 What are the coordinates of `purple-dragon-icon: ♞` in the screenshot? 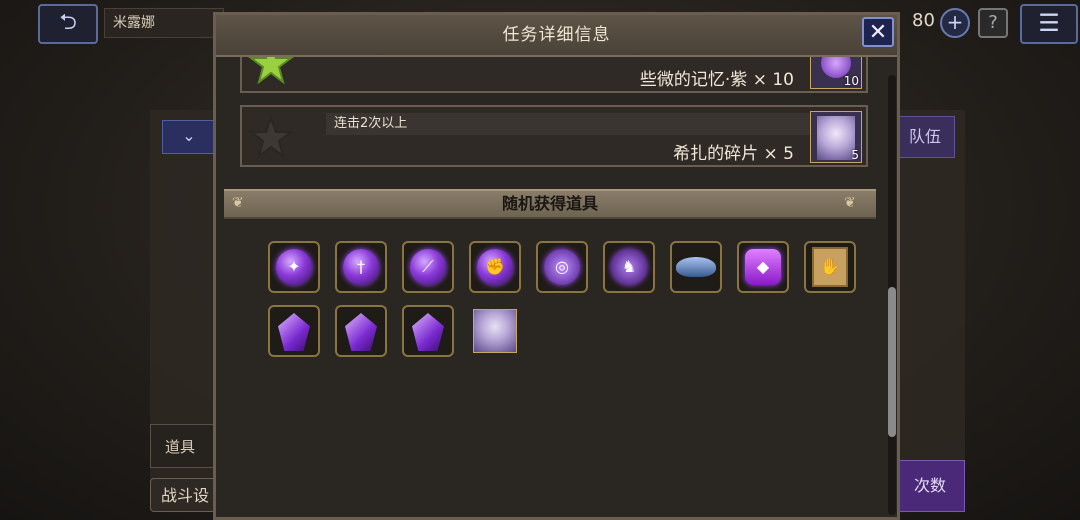 It's located at (629, 267).